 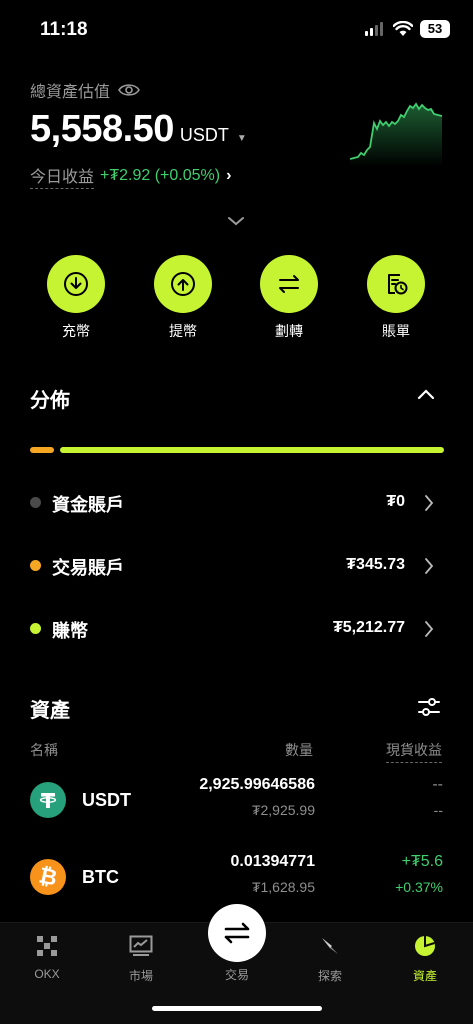 I want to click on wifi-icon, so click(x=403, y=28).